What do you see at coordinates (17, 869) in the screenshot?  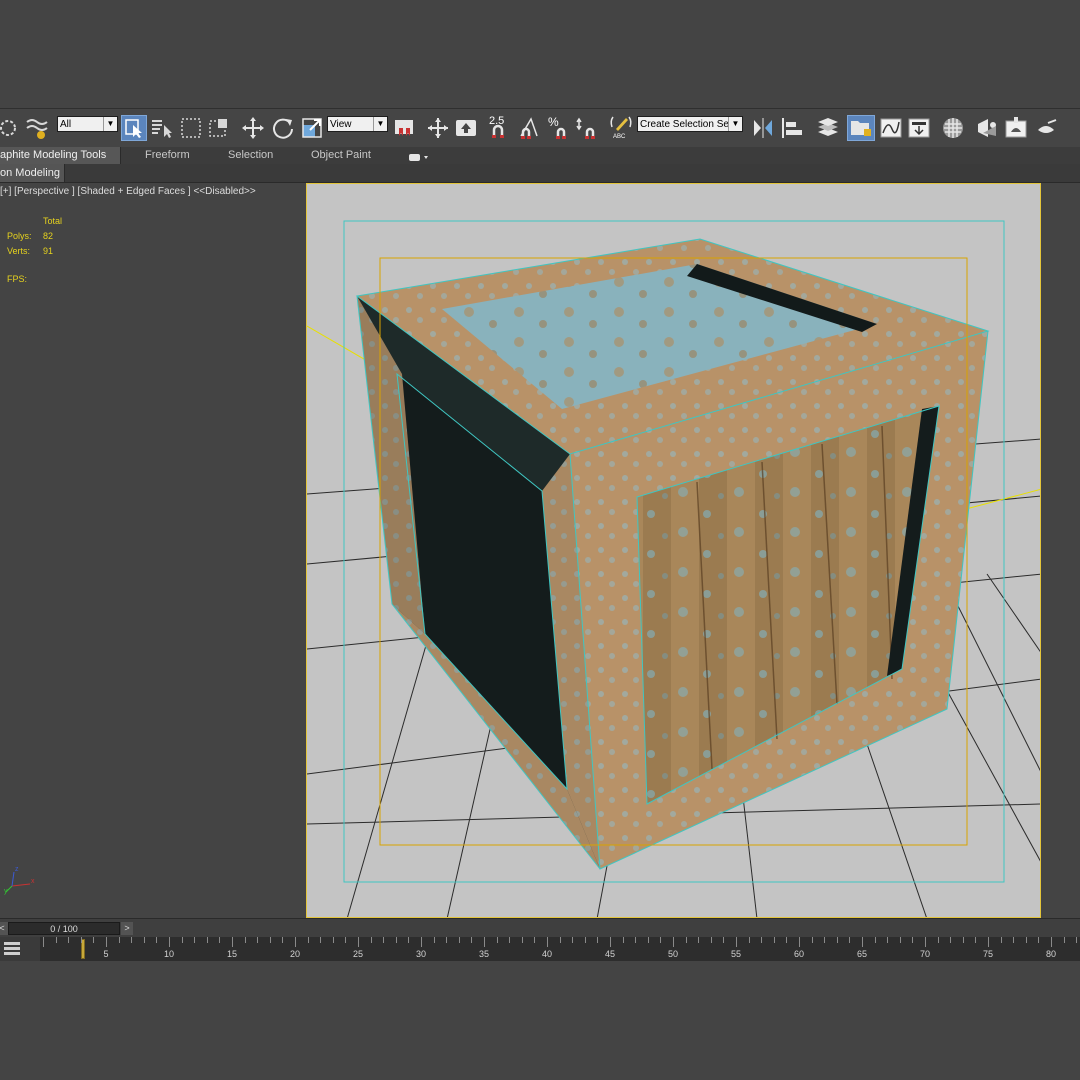 I see `axis-z-label: z` at bounding box center [17, 869].